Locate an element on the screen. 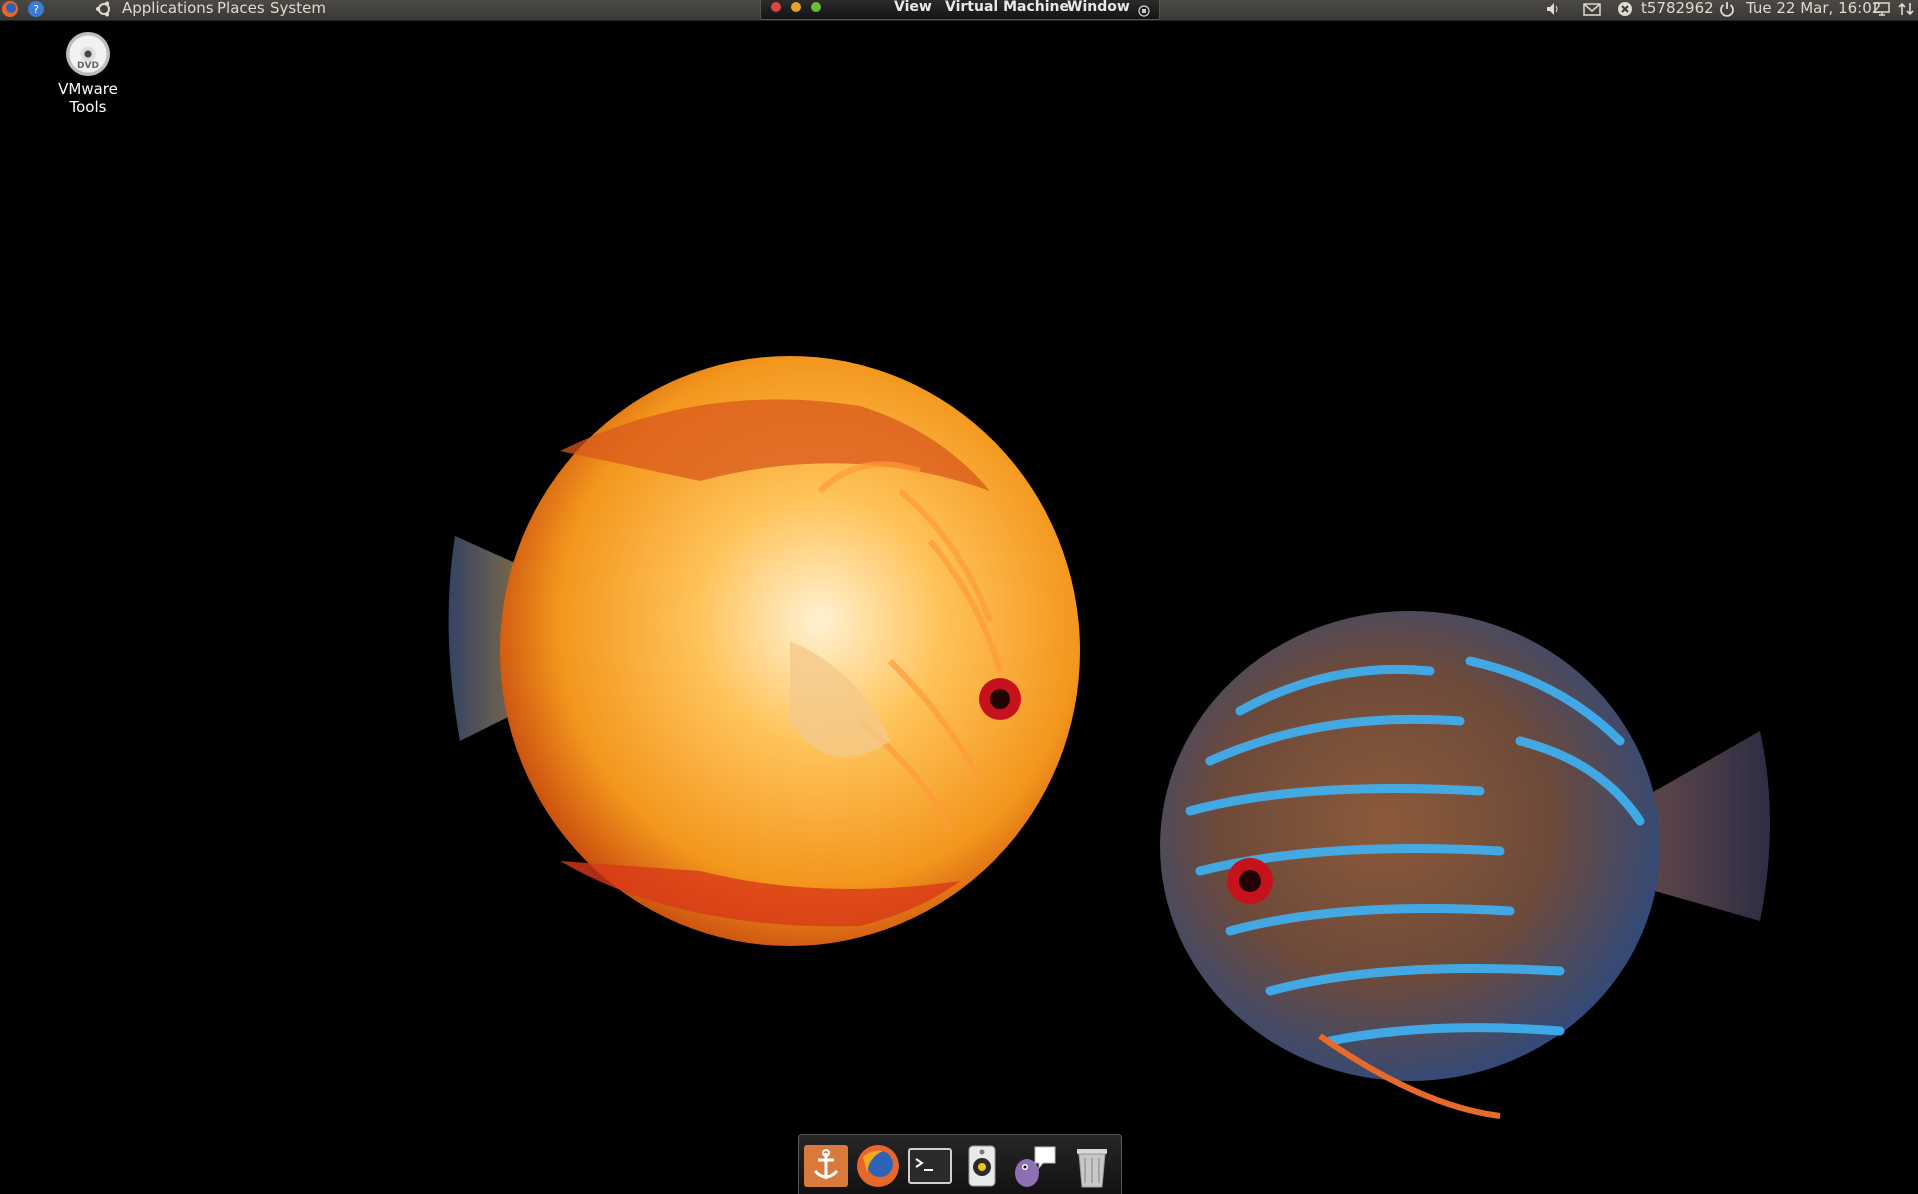  help-launcher: ? is located at coordinates (36, 10).